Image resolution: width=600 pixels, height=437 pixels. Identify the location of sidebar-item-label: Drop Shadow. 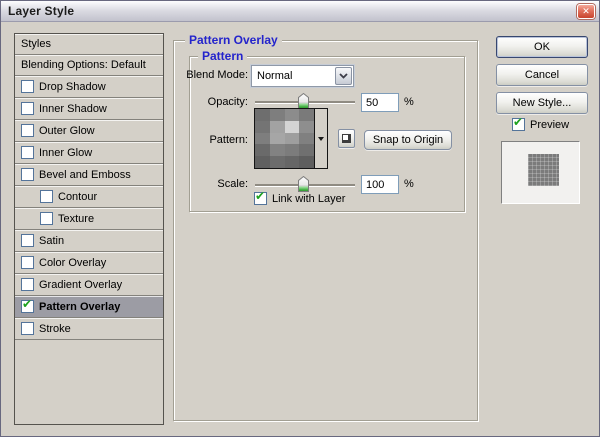
(72, 86).